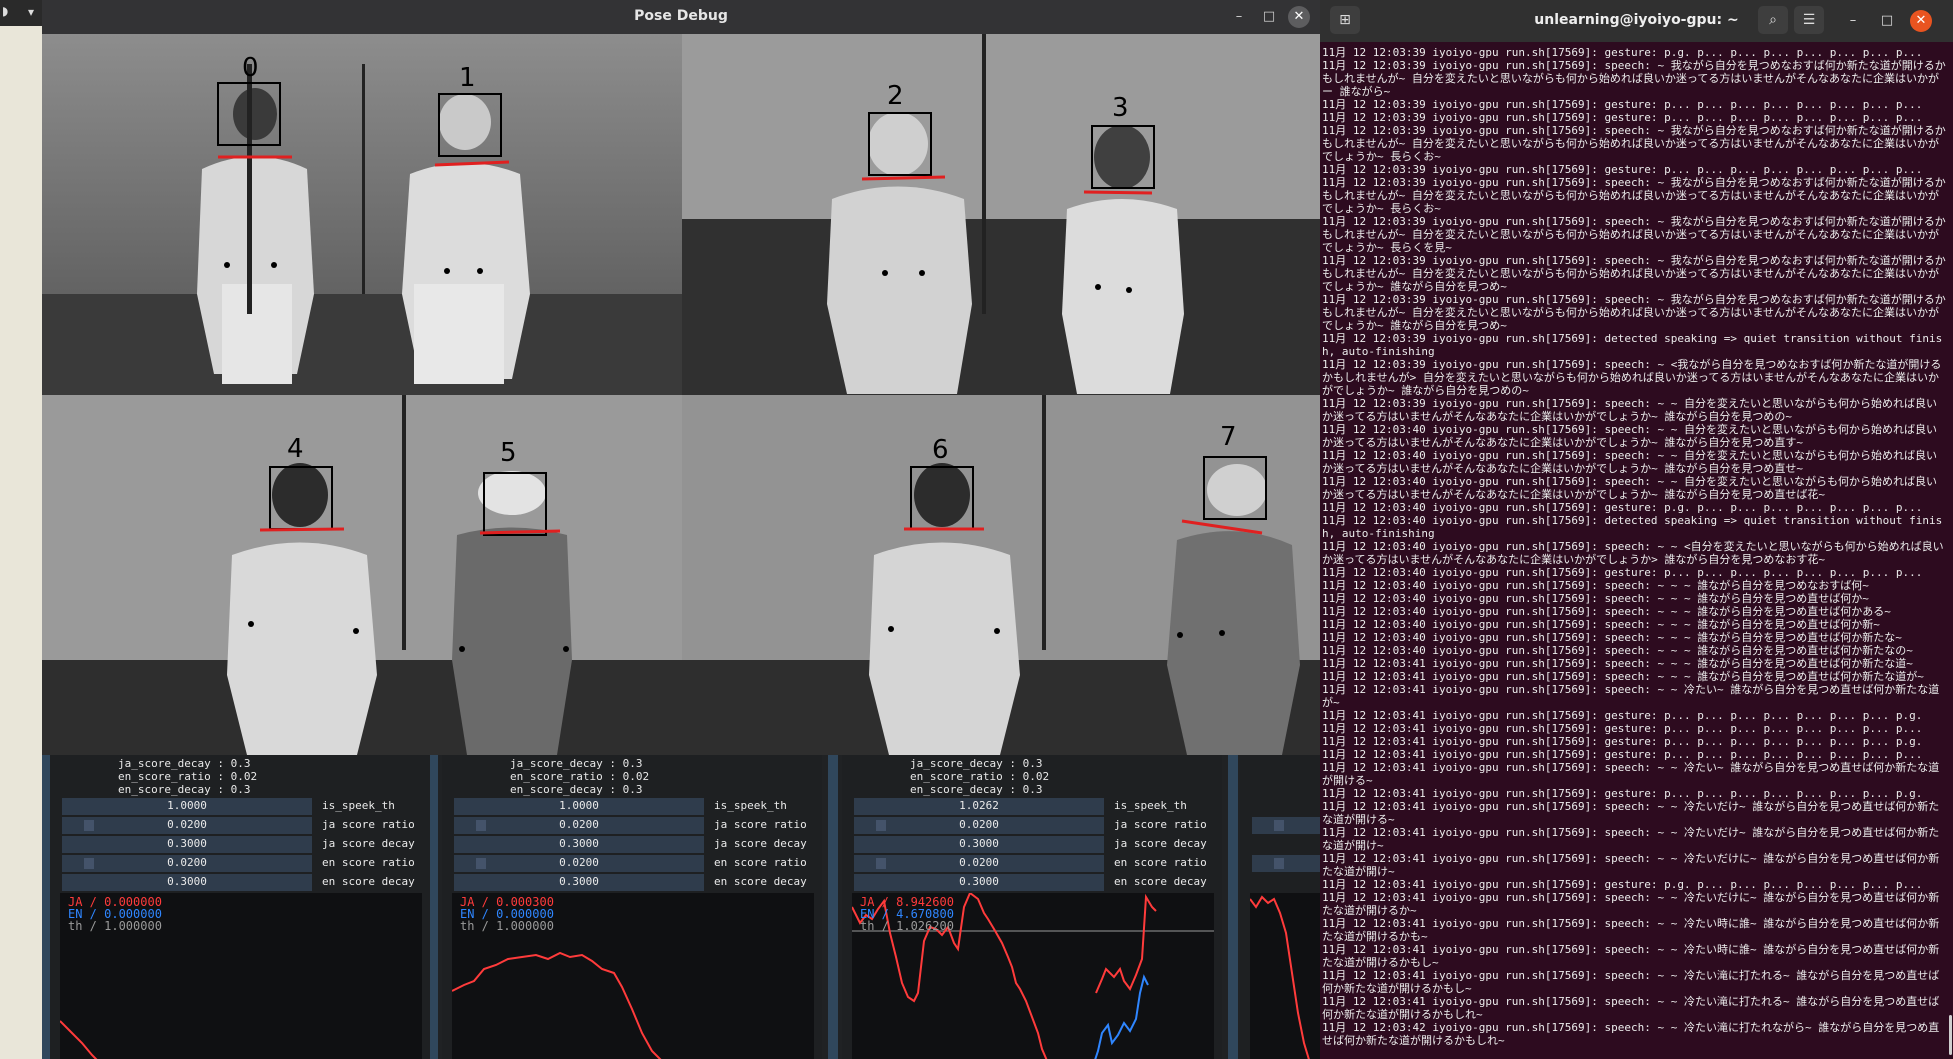 This screenshot has height=1059, width=1953. What do you see at coordinates (1239, 17) in the screenshot?
I see `minimize-button: –` at bounding box center [1239, 17].